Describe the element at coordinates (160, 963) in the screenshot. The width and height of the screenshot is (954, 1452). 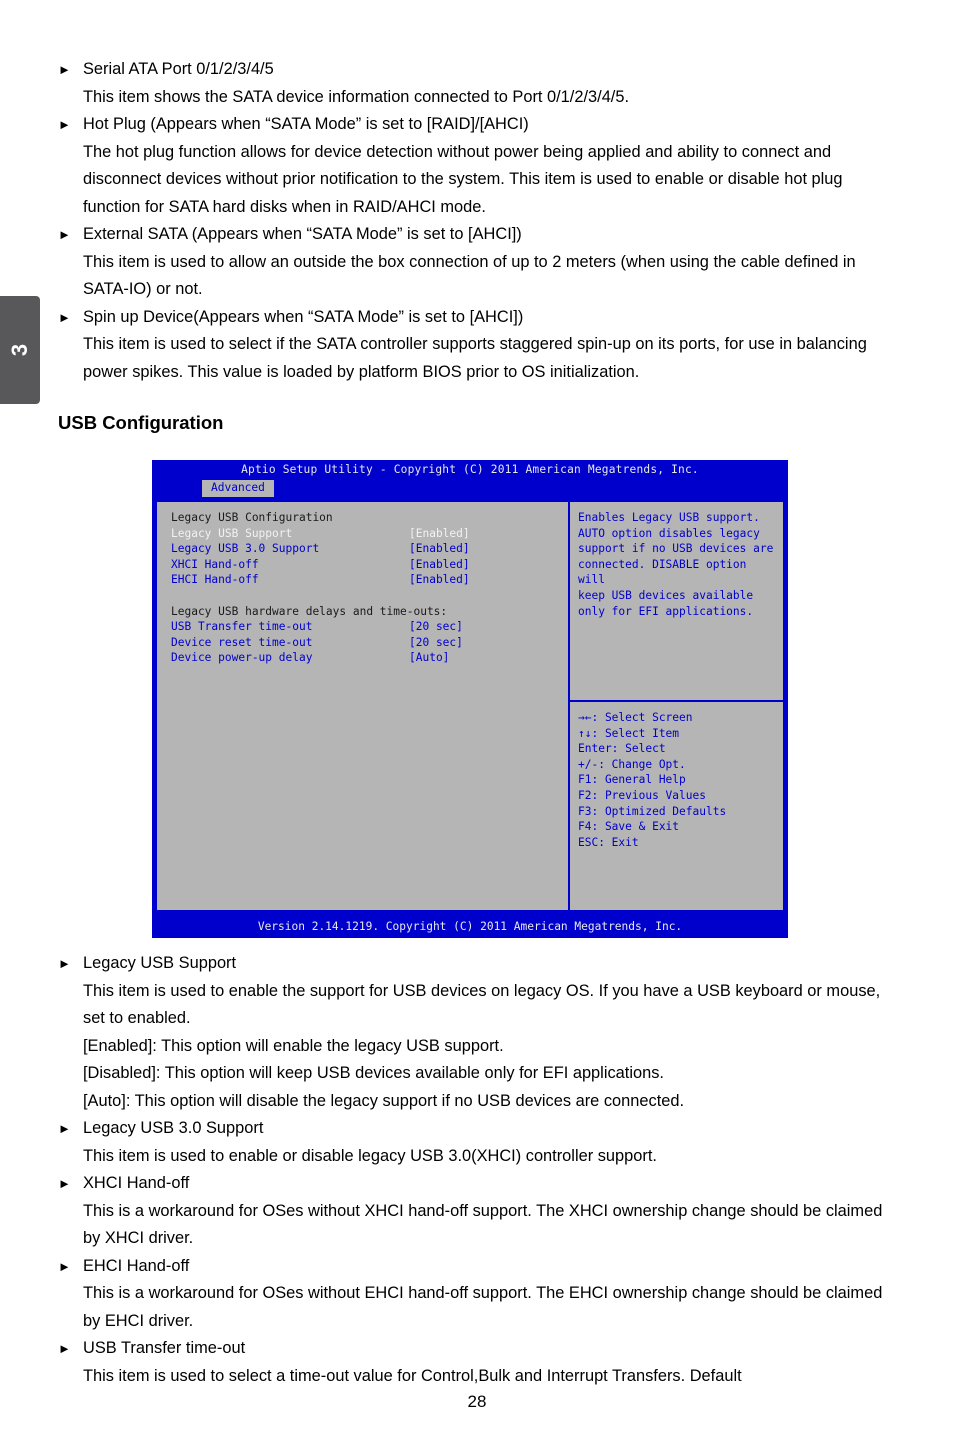
I see `bullet-title: Legacy USB Support` at that location.